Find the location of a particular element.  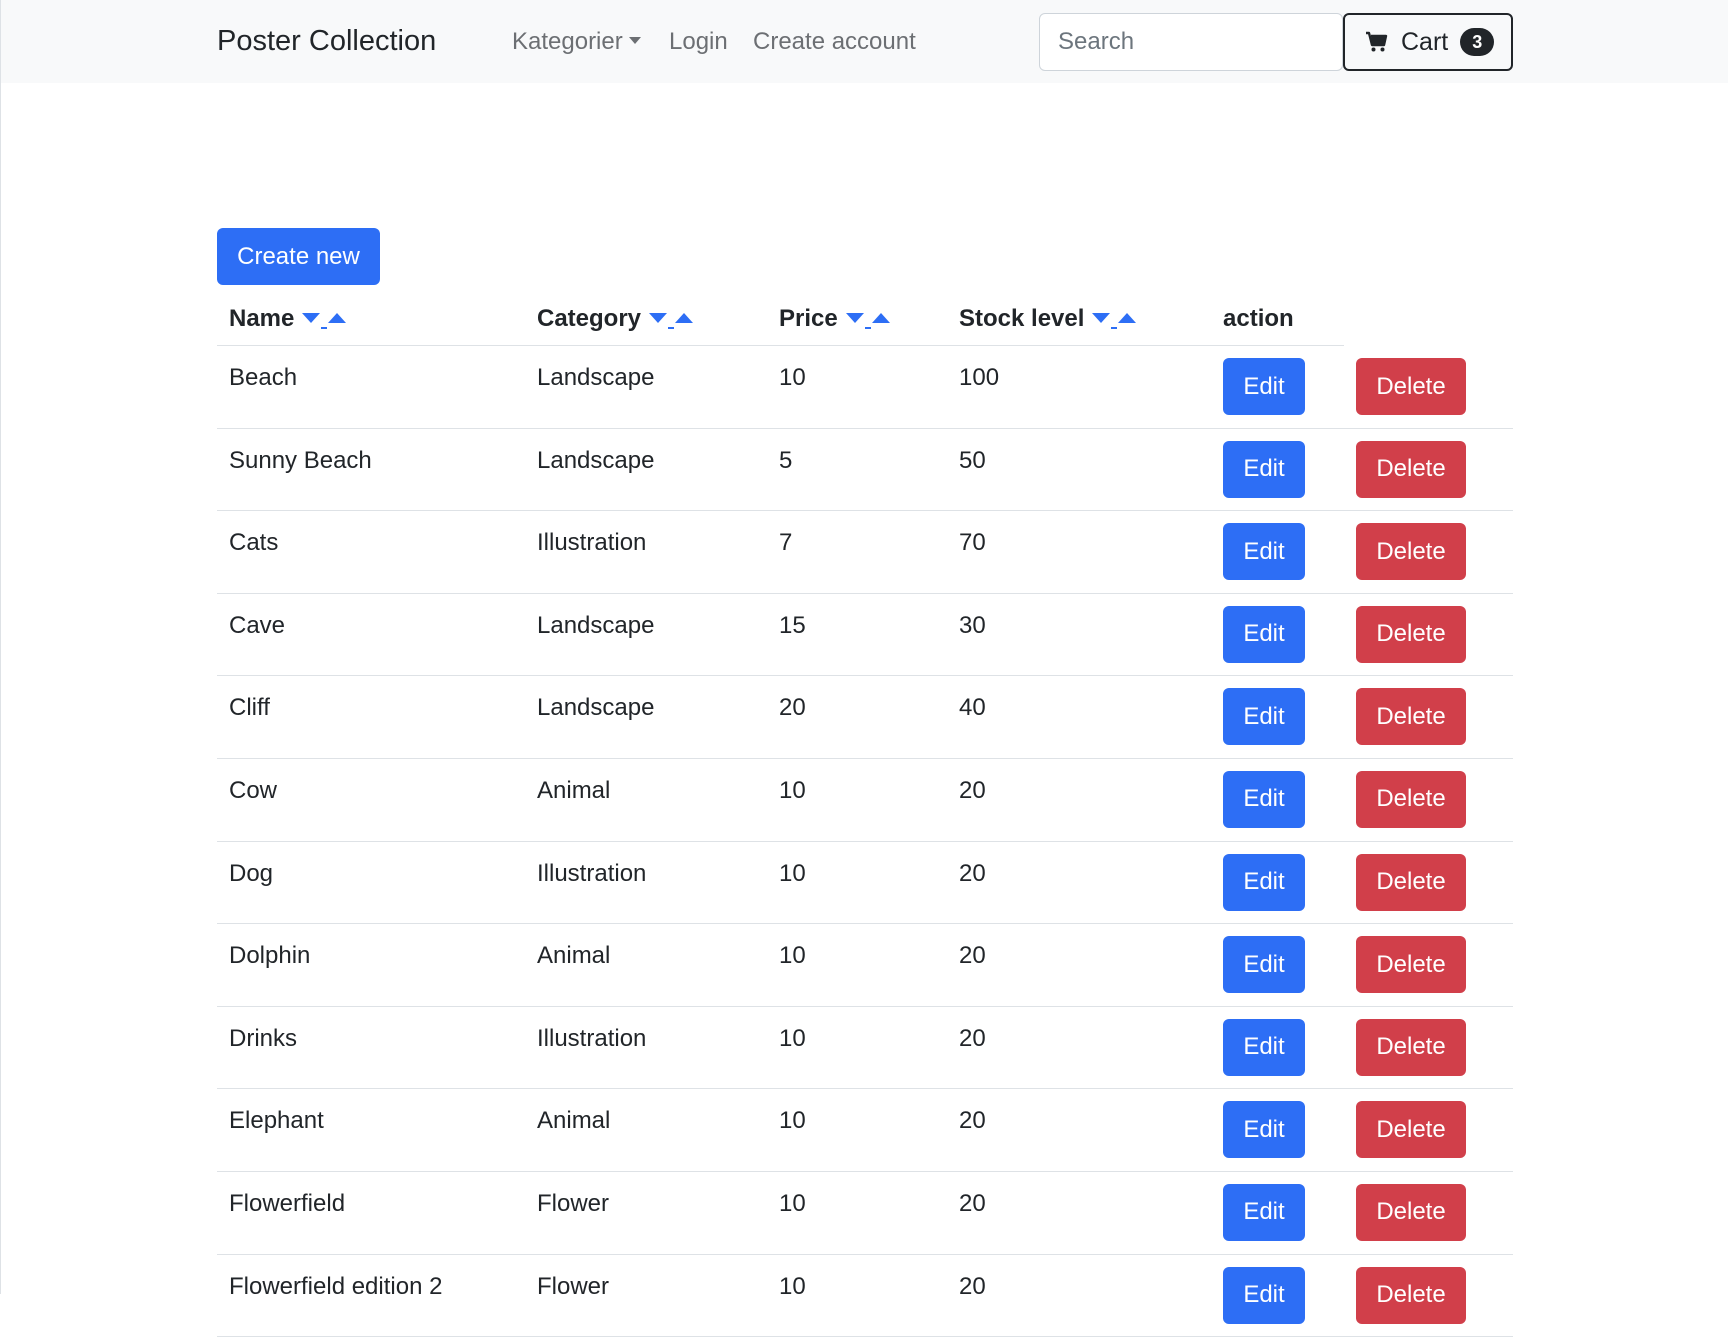

header-category-label: Category is located at coordinates (589, 318).